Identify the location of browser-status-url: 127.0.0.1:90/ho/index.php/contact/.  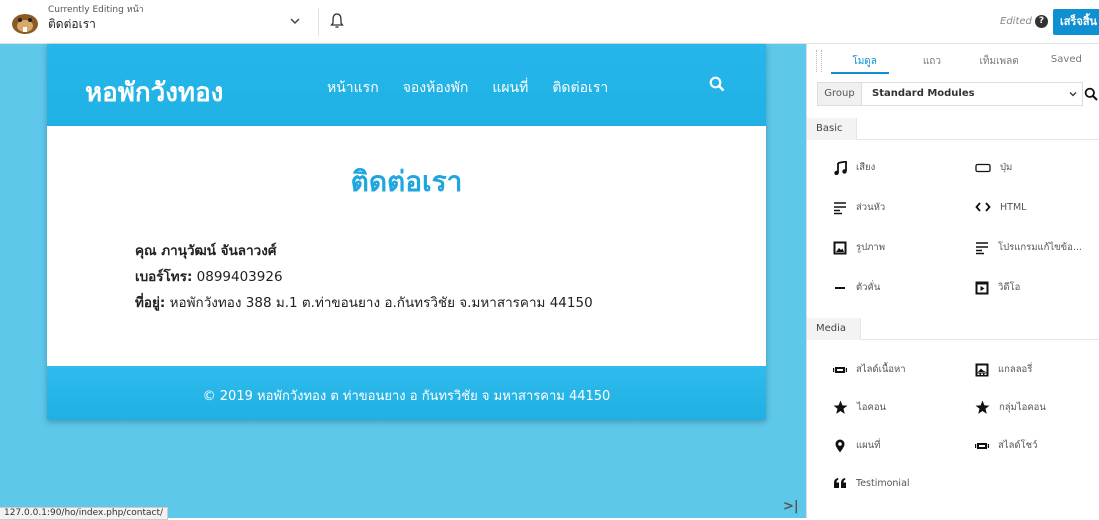
(84, 513).